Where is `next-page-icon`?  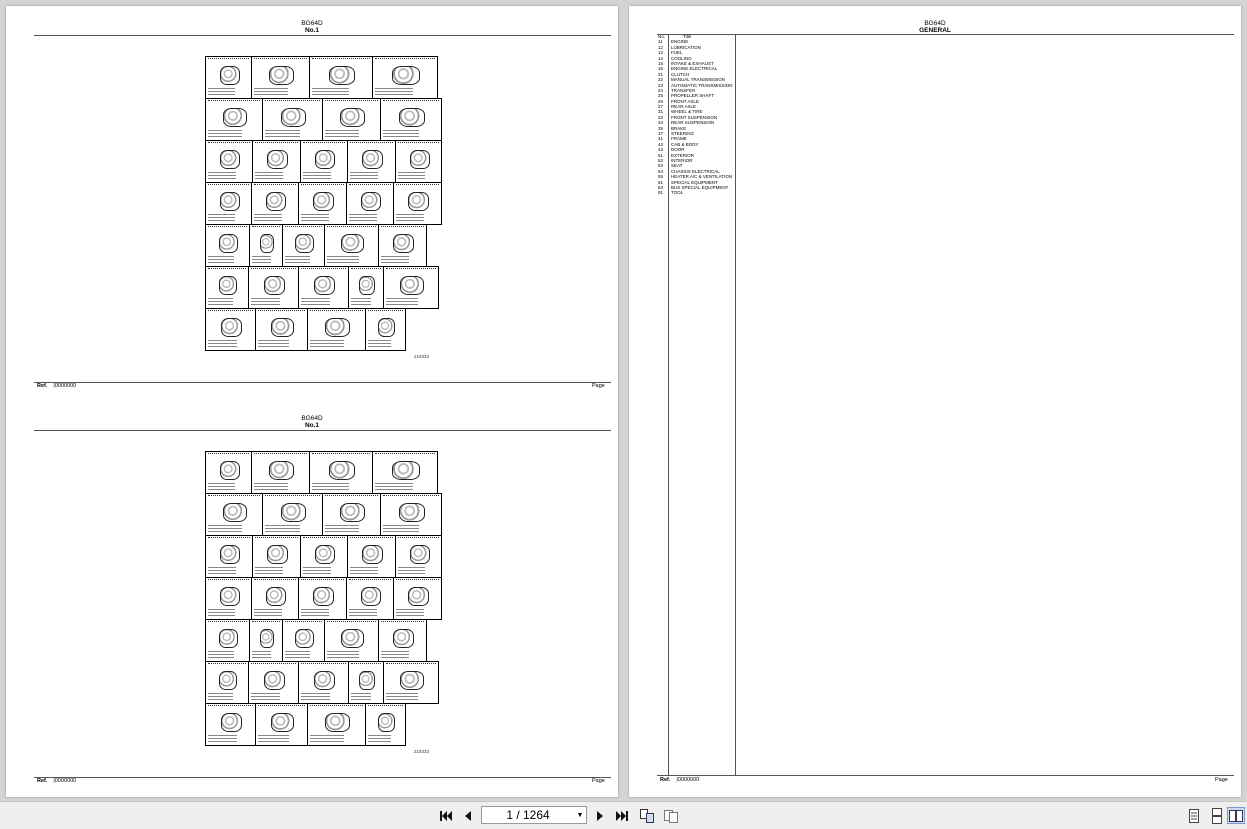
next-page-icon is located at coordinates (600, 815).